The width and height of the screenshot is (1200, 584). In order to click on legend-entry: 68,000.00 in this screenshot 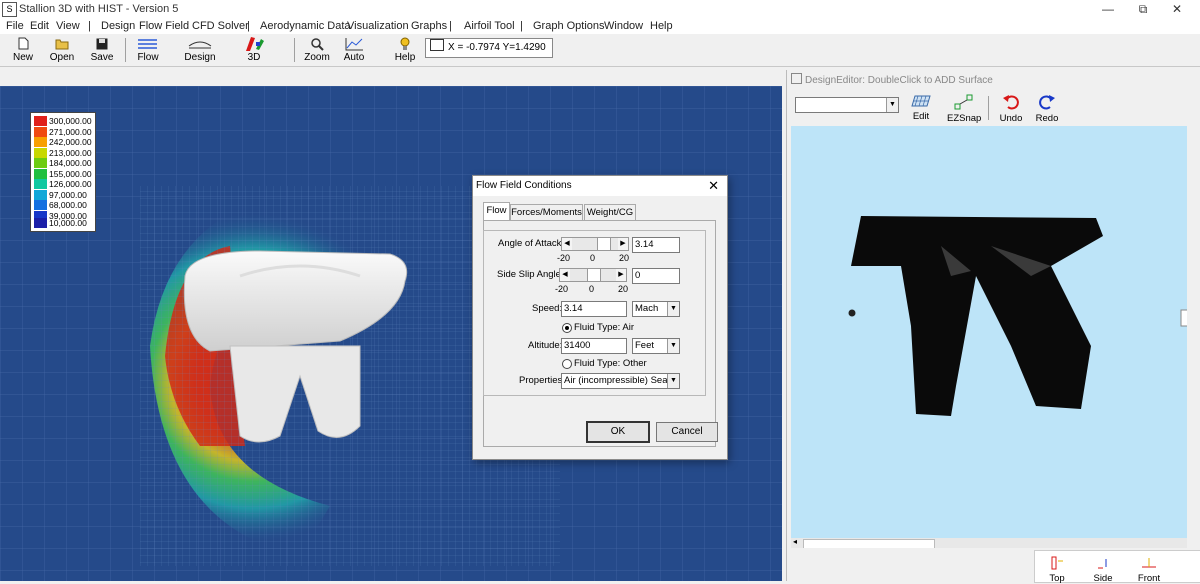, I will do `click(63, 205)`.